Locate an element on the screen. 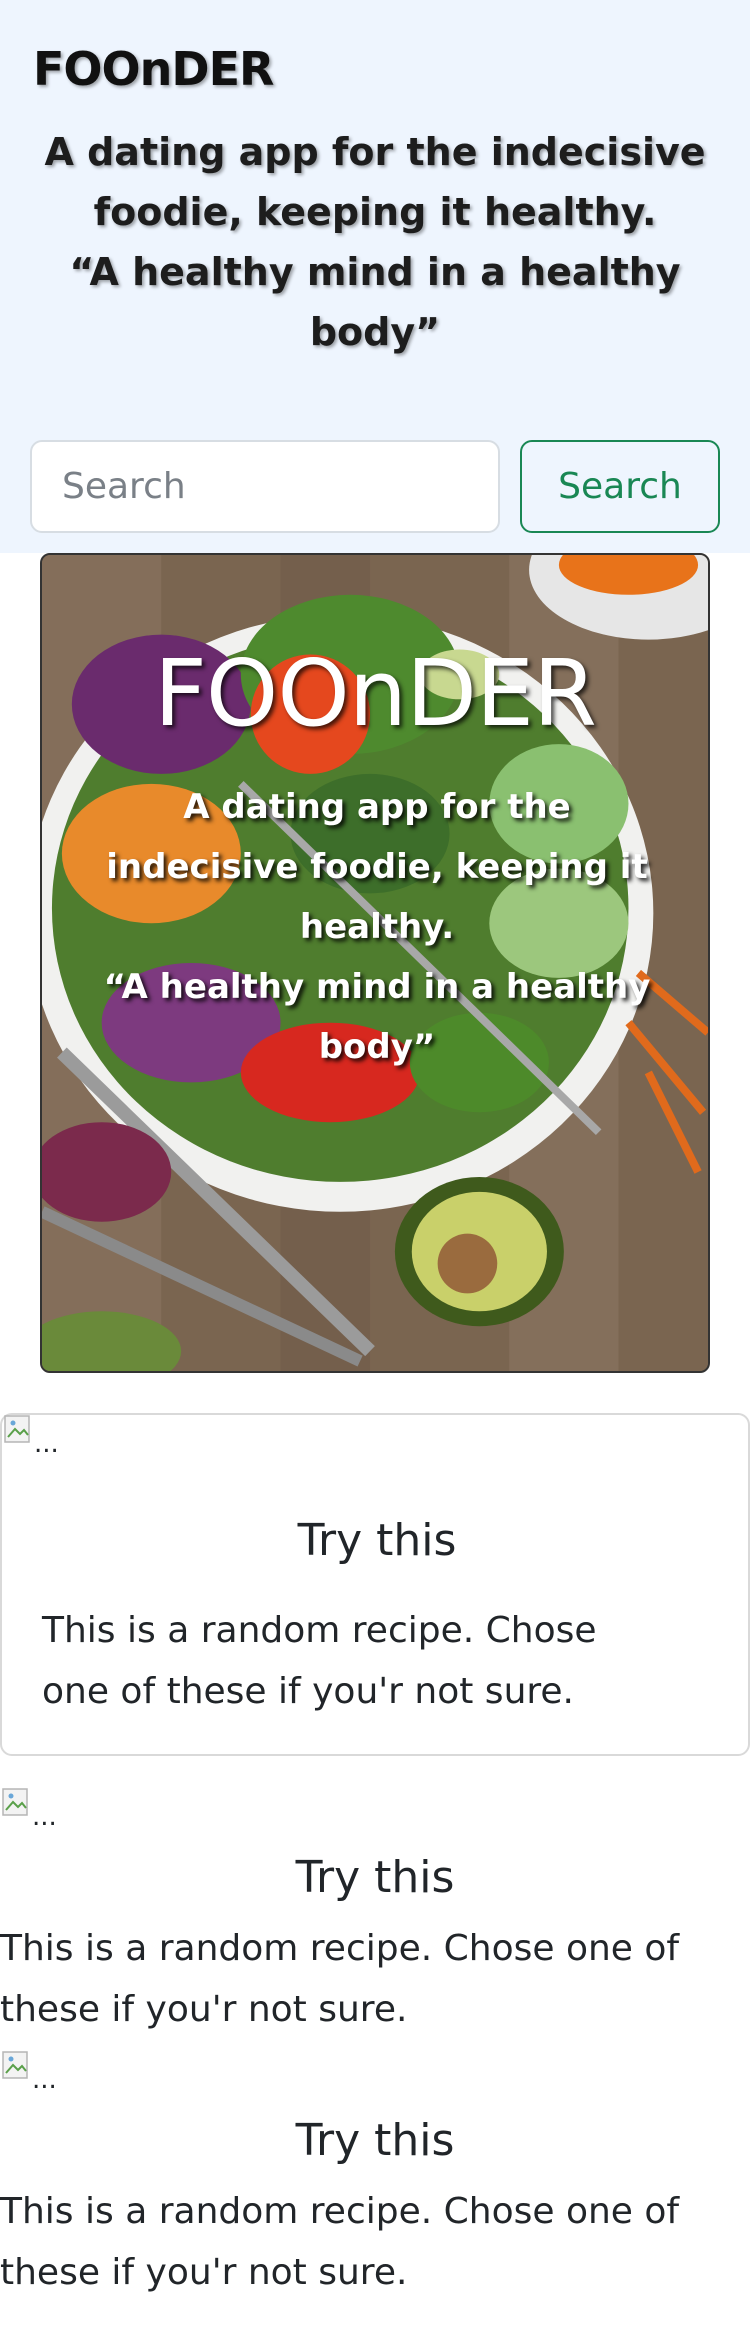  header-tagline-line: foodie, keeping it healthy. is located at coordinates (375, 212).